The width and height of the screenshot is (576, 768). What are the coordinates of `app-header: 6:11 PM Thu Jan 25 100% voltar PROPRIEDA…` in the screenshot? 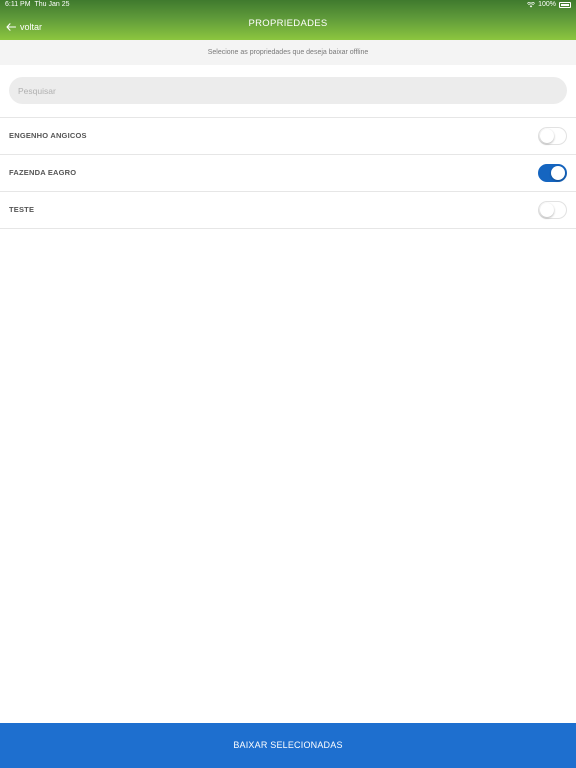 It's located at (288, 20).